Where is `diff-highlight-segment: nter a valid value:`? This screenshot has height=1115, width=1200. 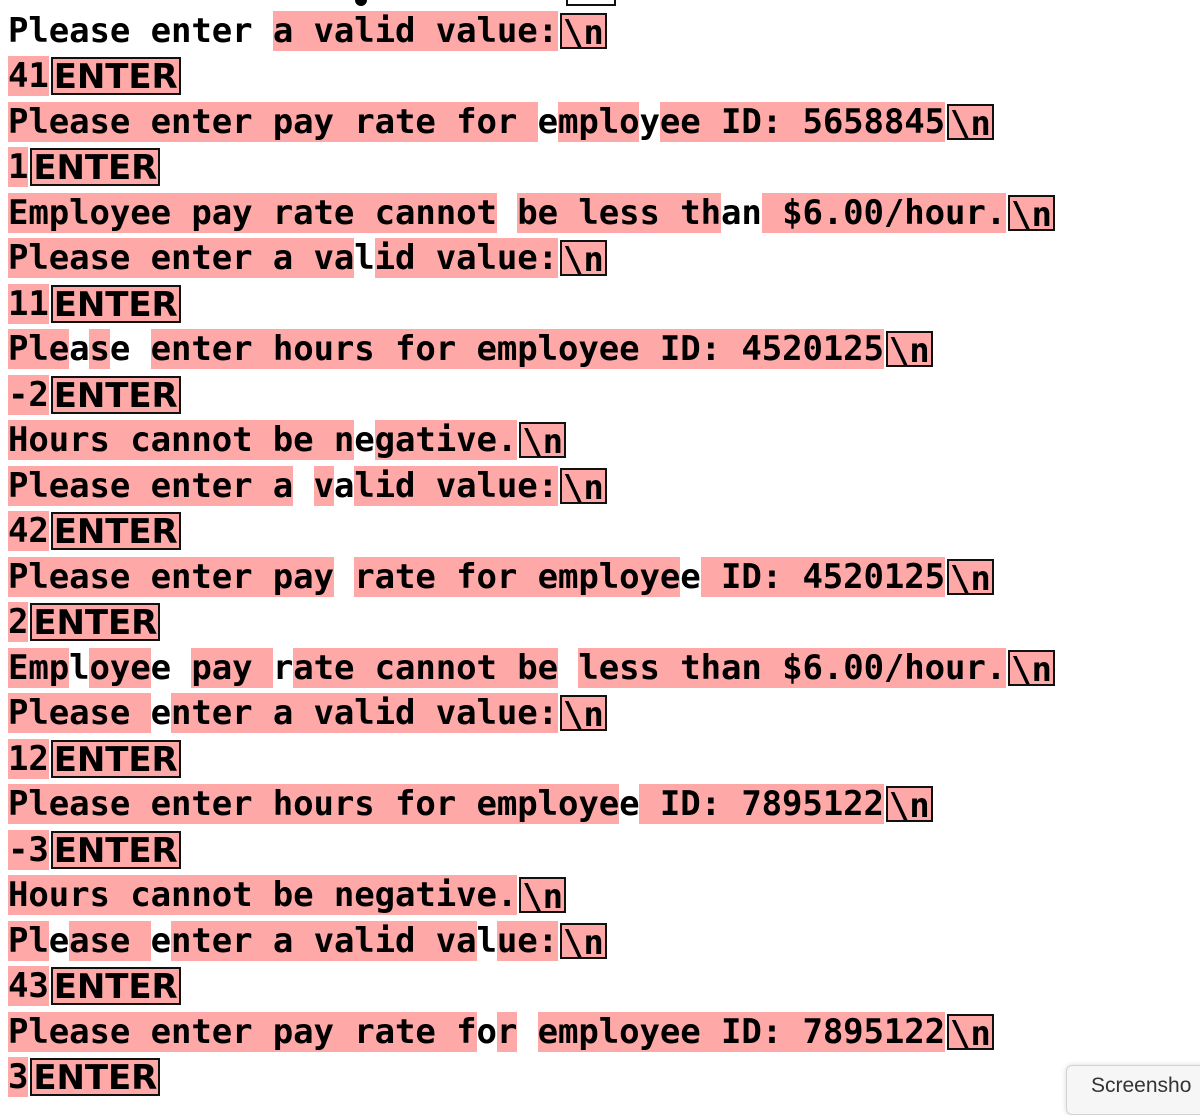 diff-highlight-segment: nter a valid value: is located at coordinates (364, 713).